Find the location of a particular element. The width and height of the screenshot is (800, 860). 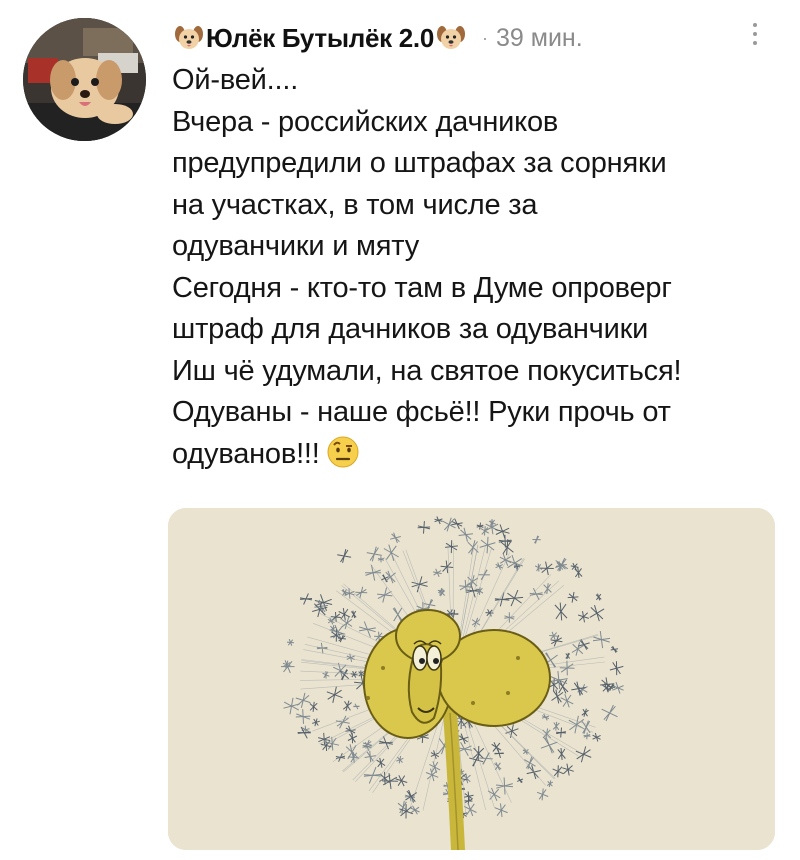

post-text-line: Одуваны - наше фсьё!! Руки прочь от is located at coordinates (421, 412).